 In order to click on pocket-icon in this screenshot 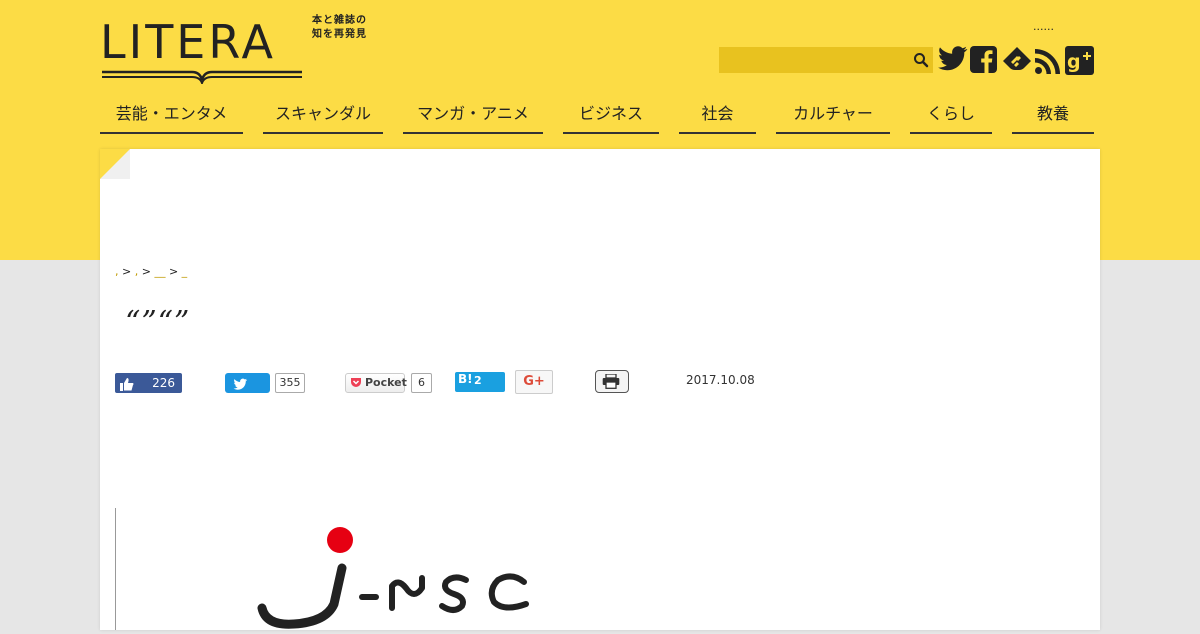, I will do `click(356, 384)`.